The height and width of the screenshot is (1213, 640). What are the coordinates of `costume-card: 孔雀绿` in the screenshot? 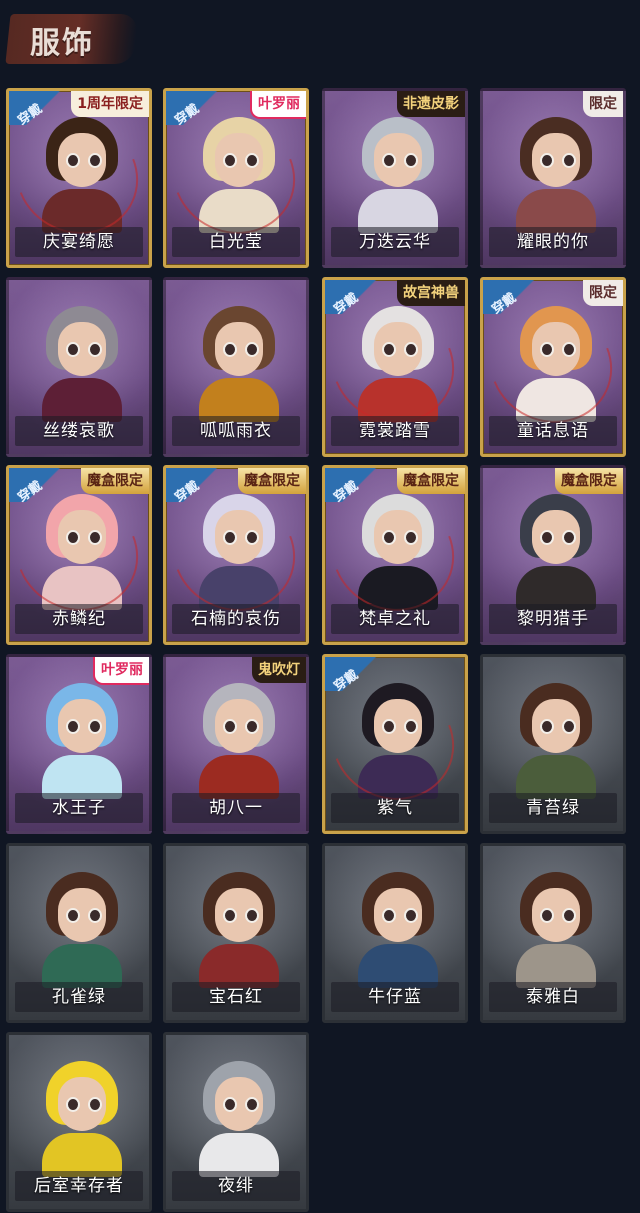 It's located at (79, 933).